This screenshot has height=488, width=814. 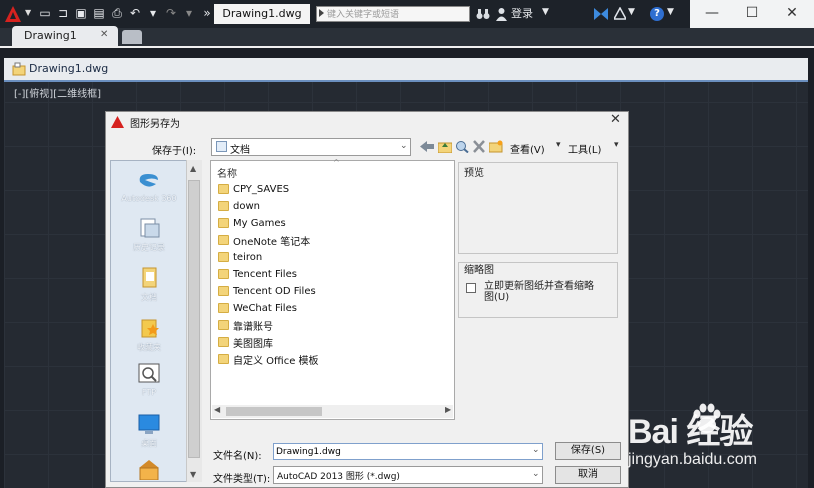 I want to click on search-expand-icon, so click(x=321, y=13).